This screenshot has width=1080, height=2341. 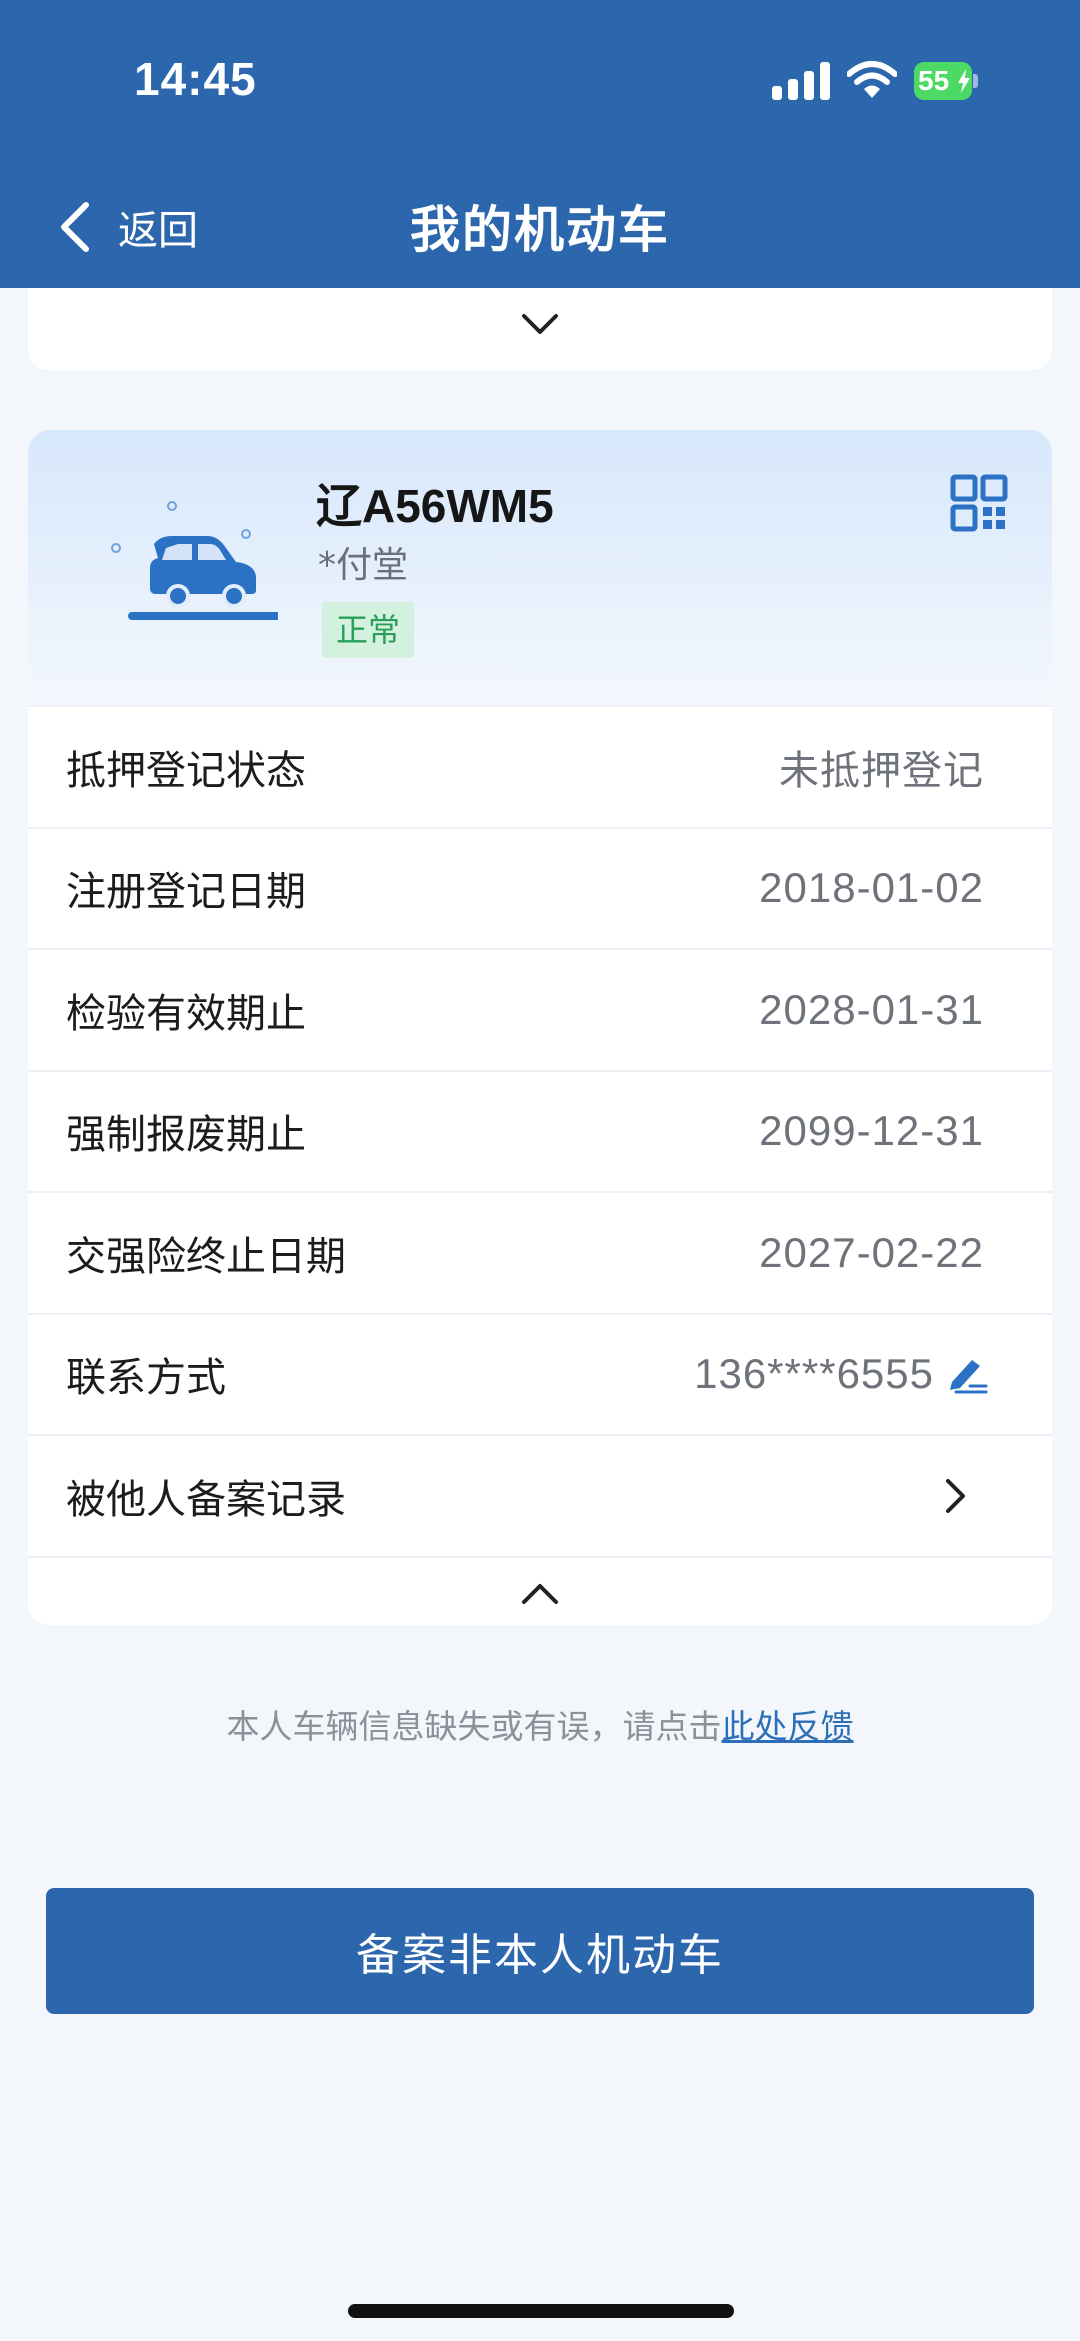 I want to click on collapse-toggle, so click(x=540, y=1590).